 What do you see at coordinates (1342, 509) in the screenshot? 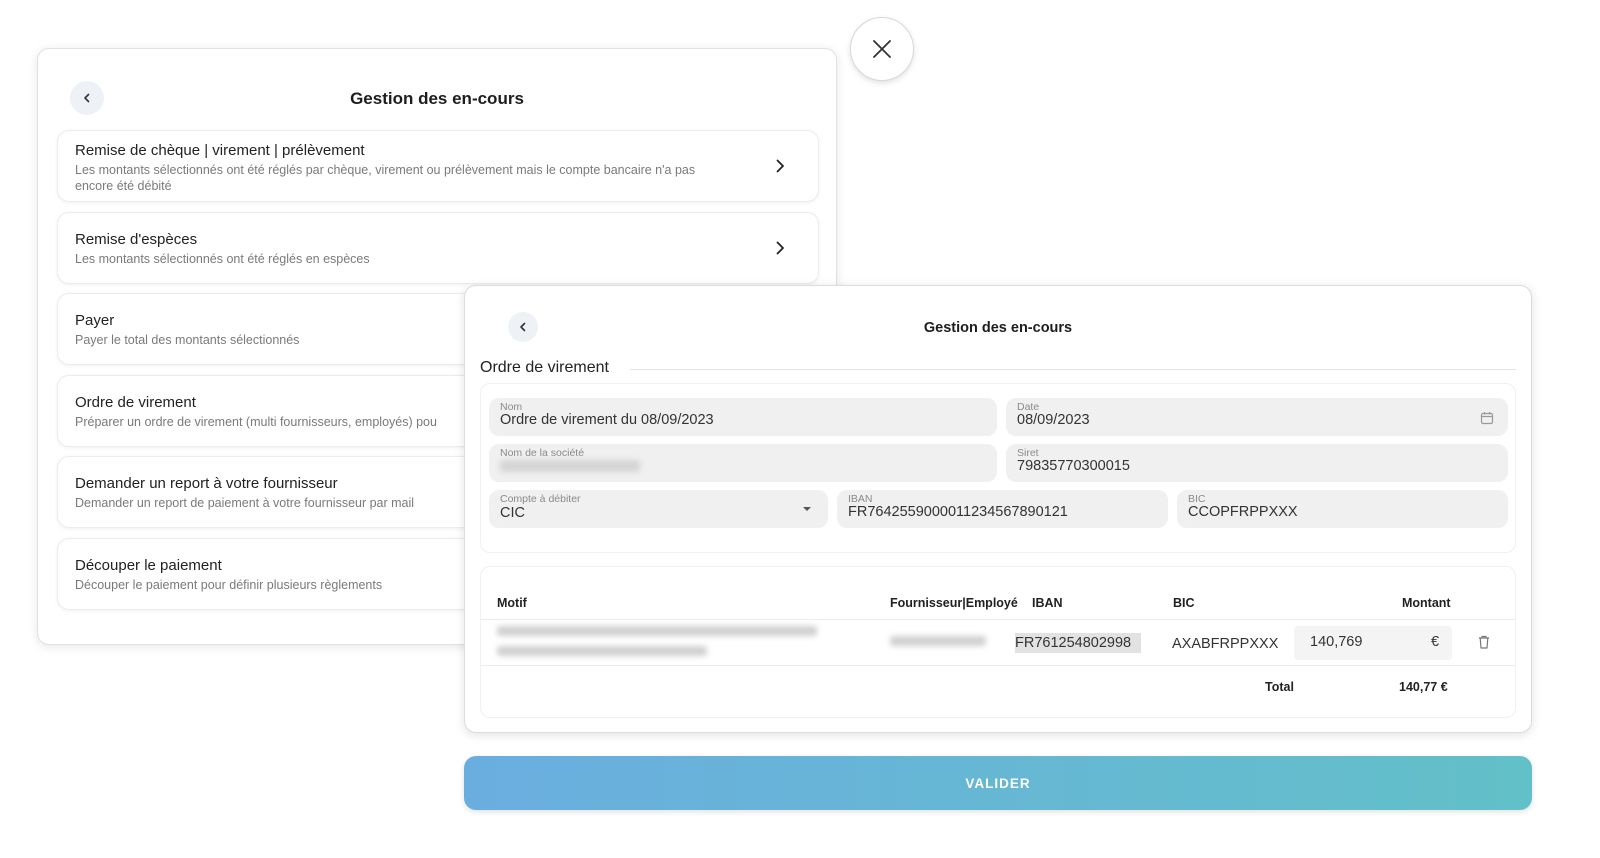
I see `bic-field: BIC CCOPFRPPXXX` at bounding box center [1342, 509].